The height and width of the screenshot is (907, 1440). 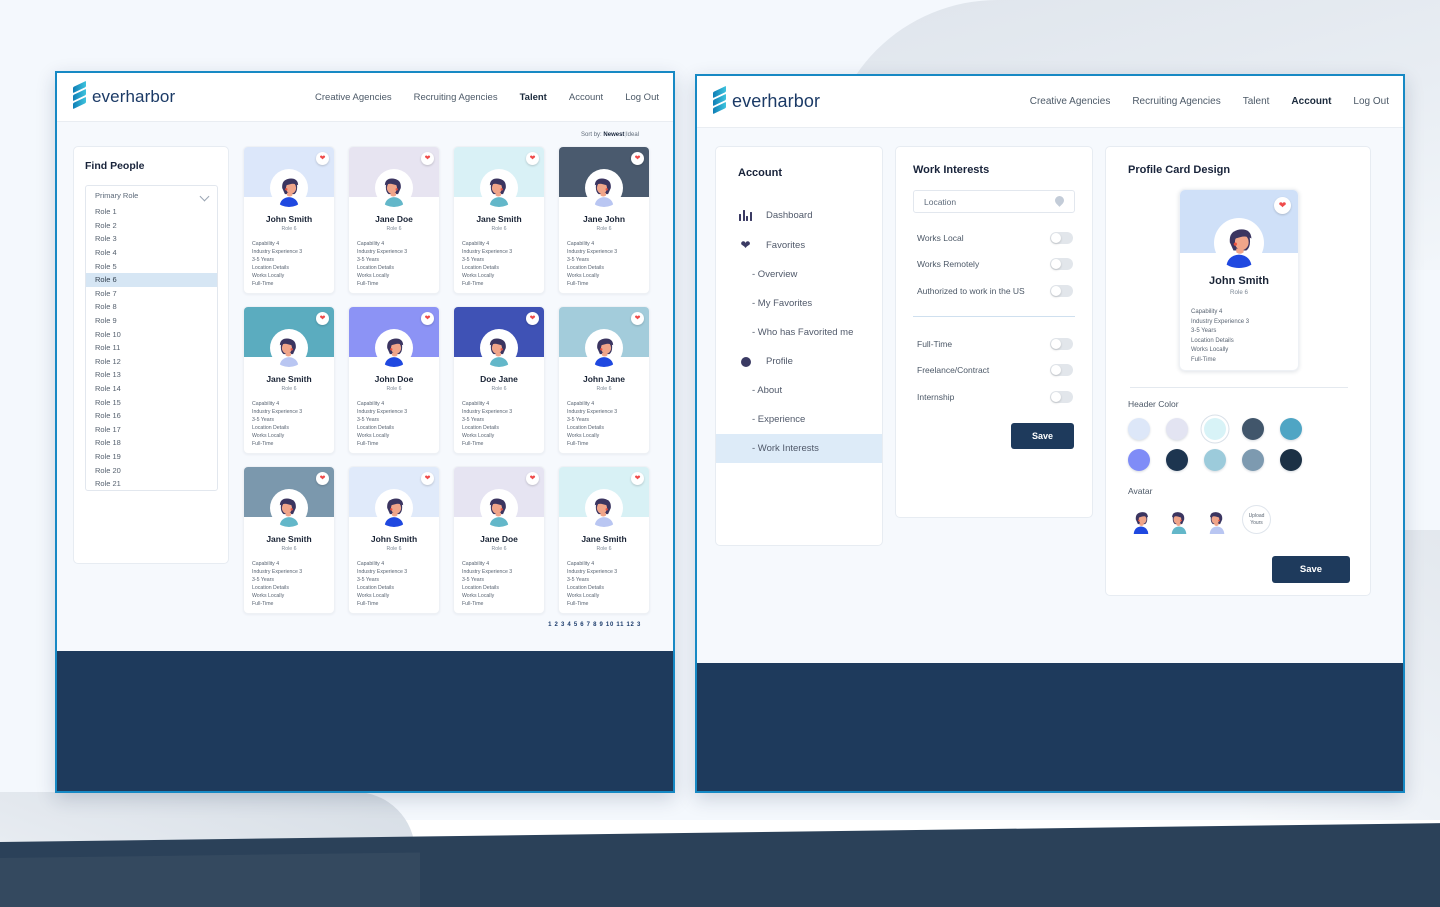 What do you see at coordinates (151, 239) in the screenshot?
I see `role-option: Role 3` at bounding box center [151, 239].